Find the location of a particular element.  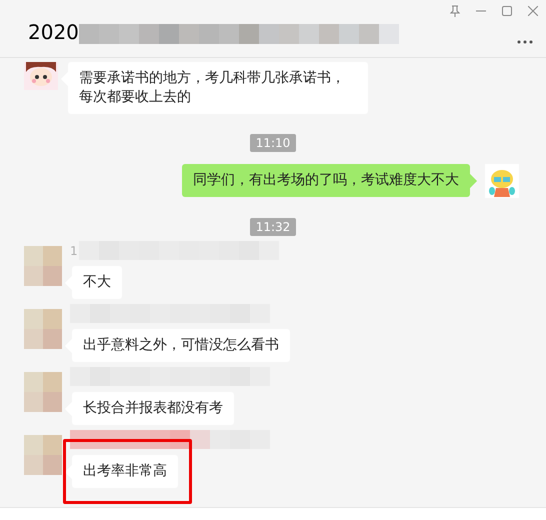

maximize-icon is located at coordinates (507, 11).